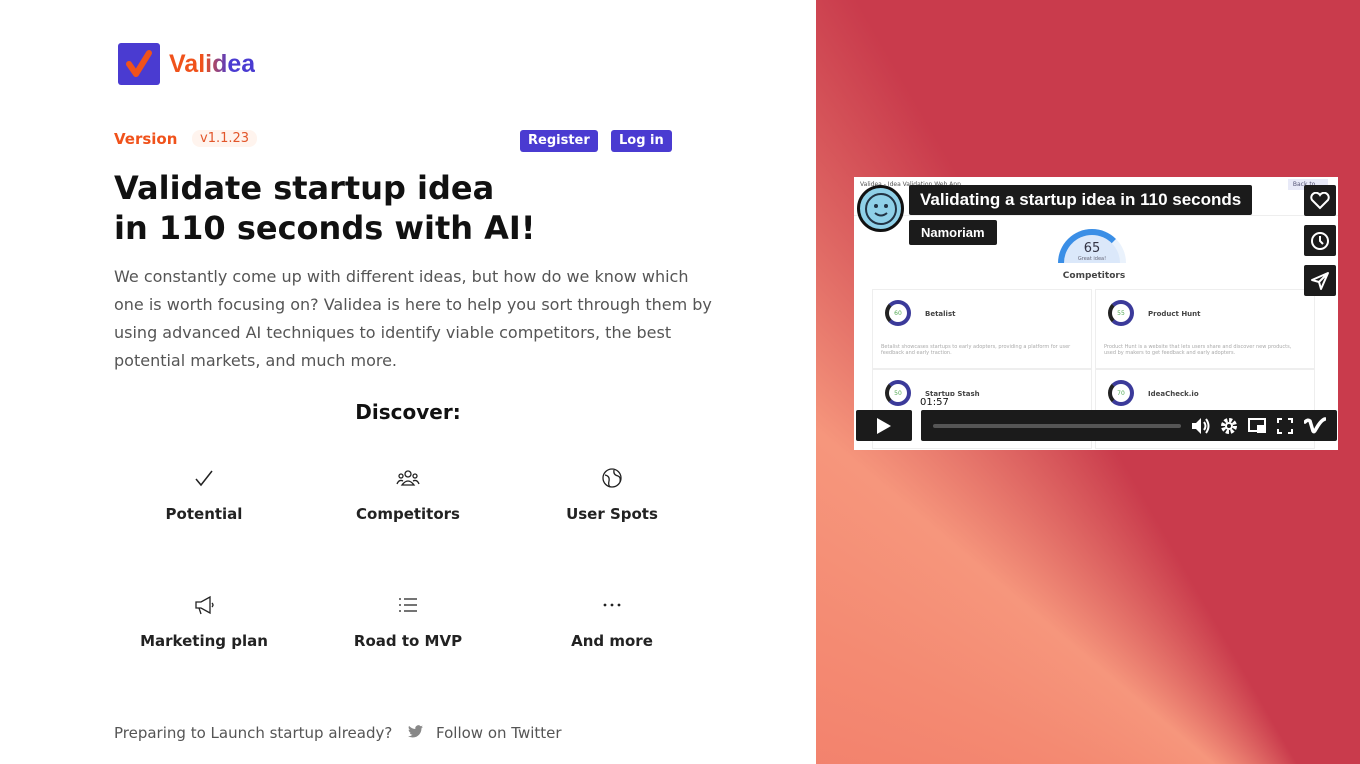 This screenshot has width=1360, height=764. Describe the element at coordinates (253, 733) in the screenshot. I see `footer-text: Preparing to Launch startup already?` at that location.